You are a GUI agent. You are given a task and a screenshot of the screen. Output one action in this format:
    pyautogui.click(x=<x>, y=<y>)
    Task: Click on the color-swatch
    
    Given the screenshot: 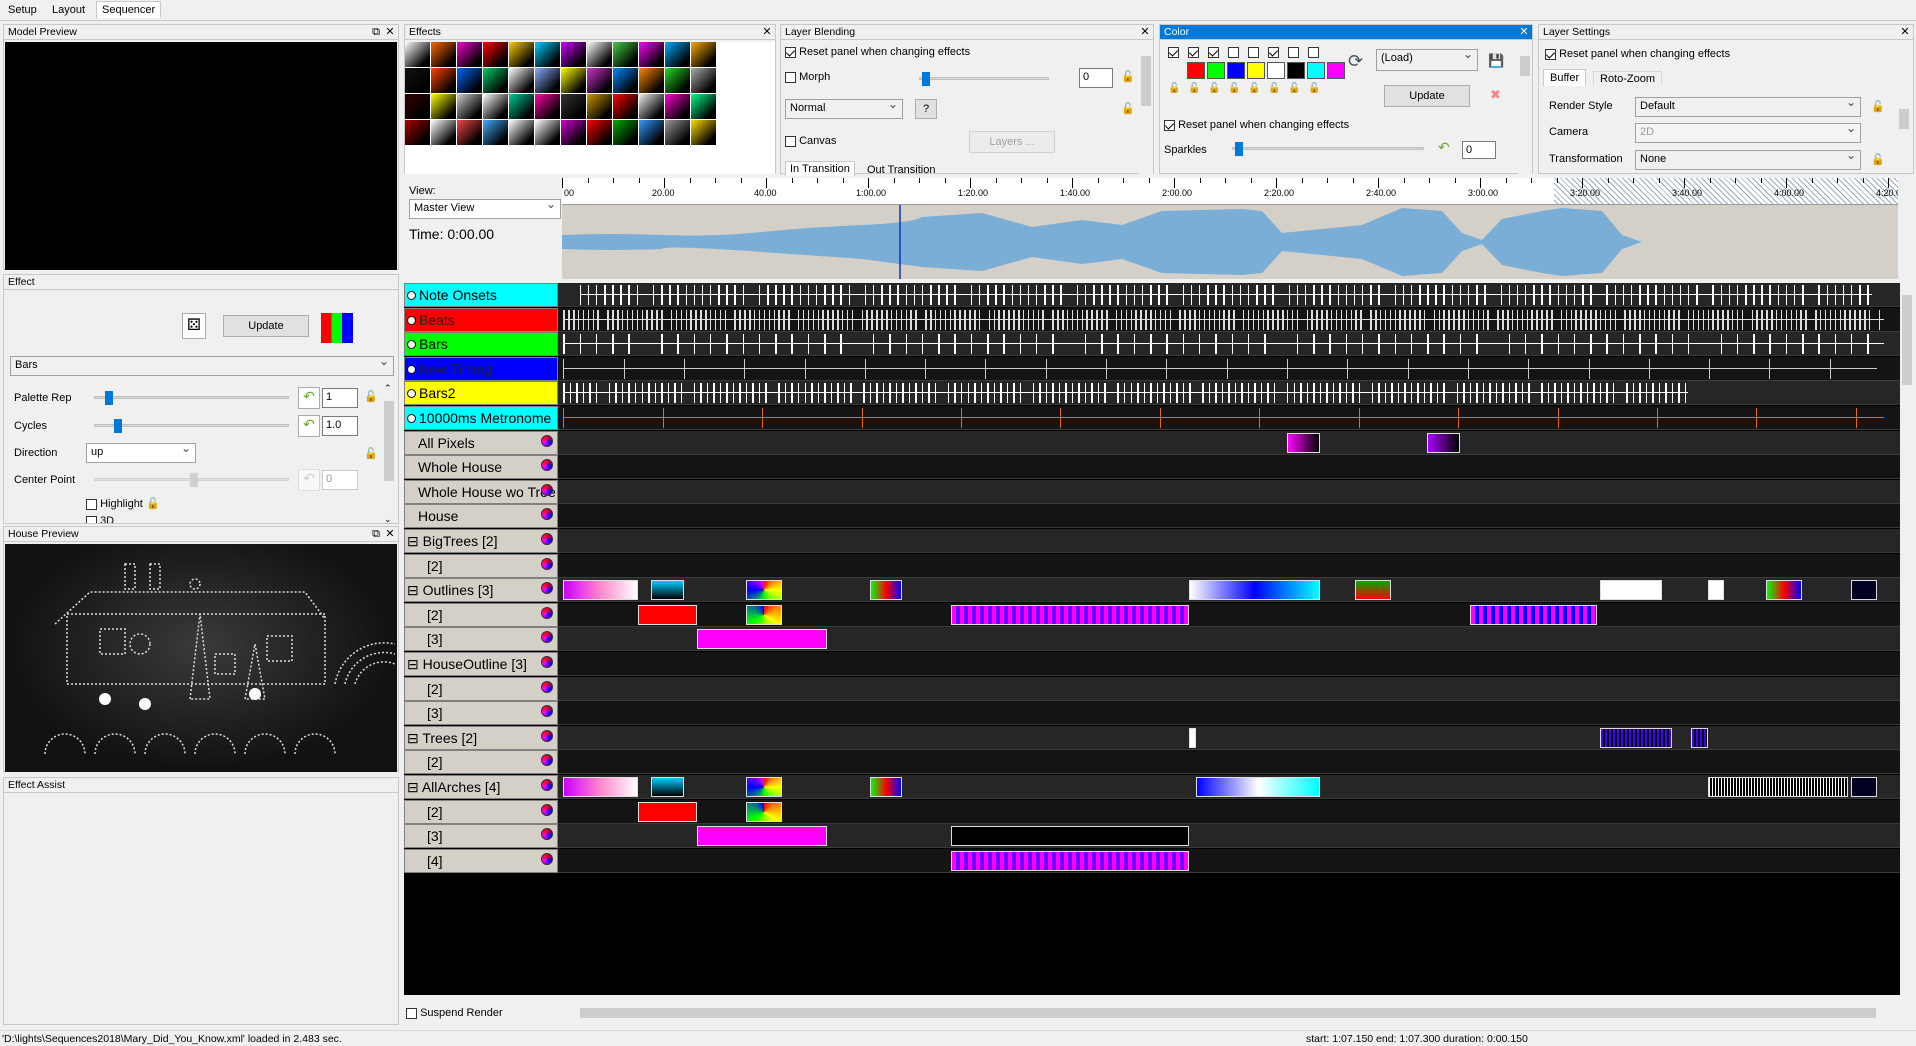 What is the action you would take?
    pyautogui.click(x=1236, y=70)
    